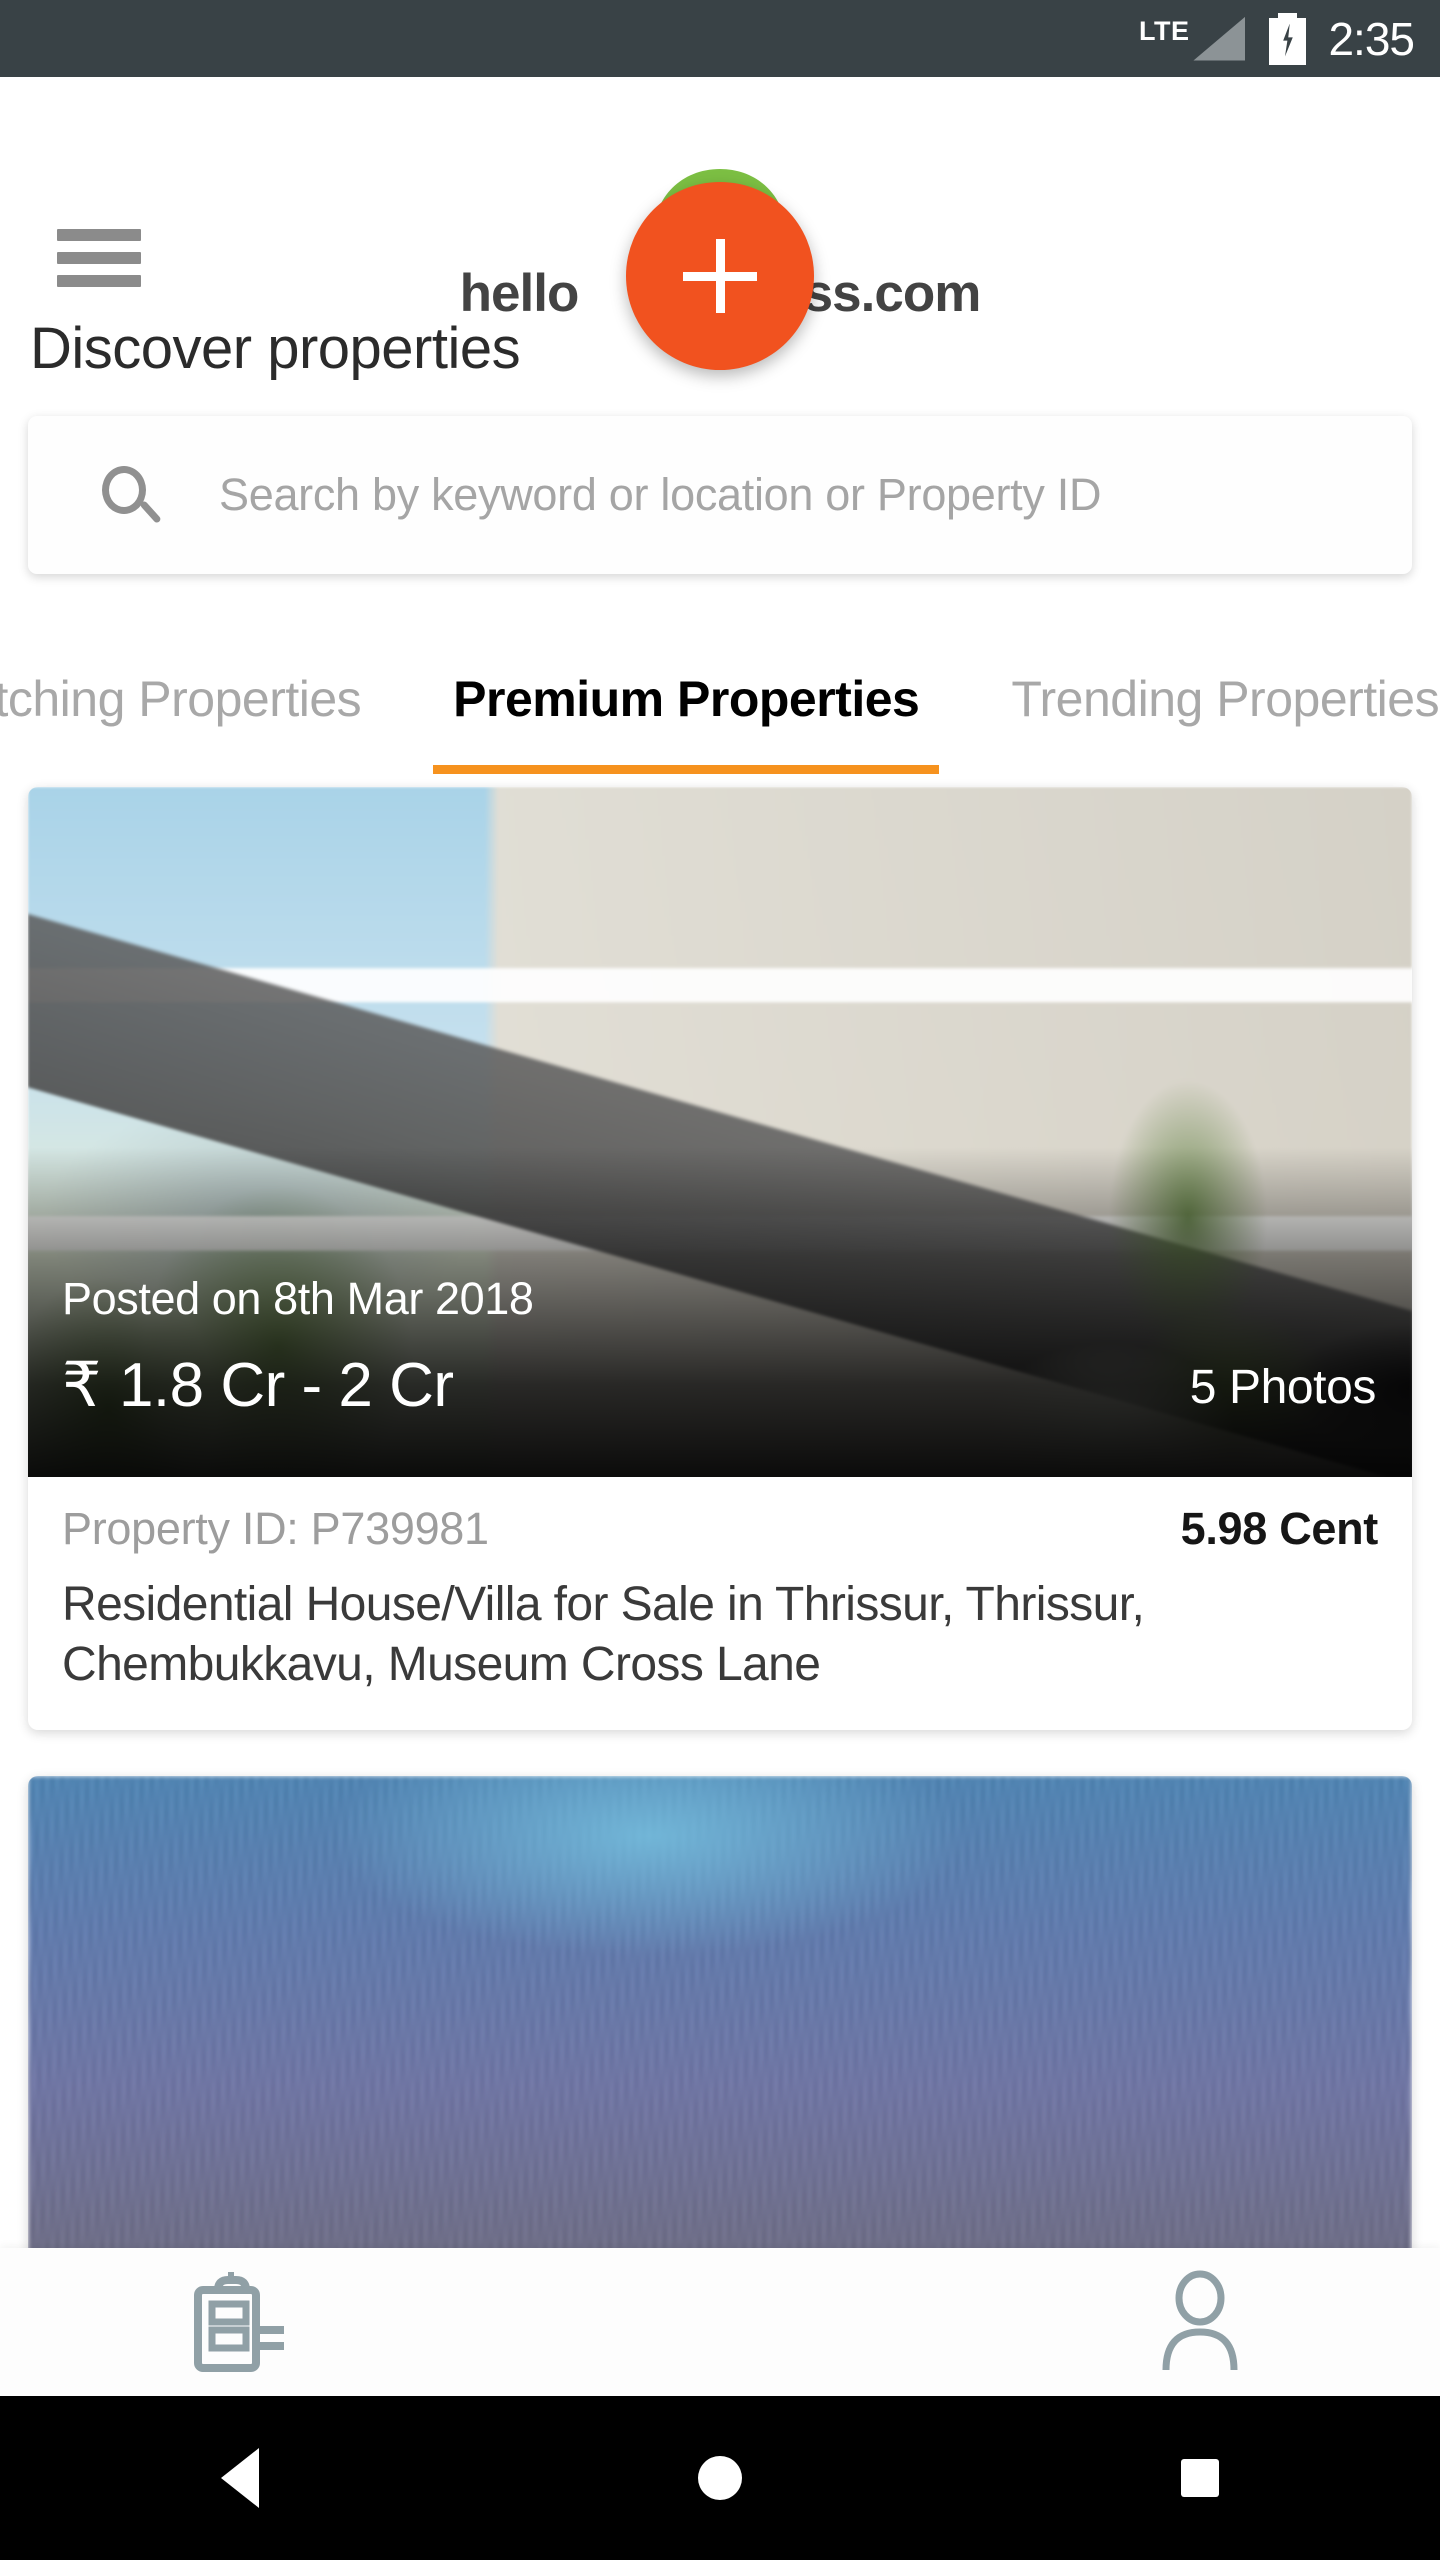  I want to click on network-indicator: LTE, so click(1192, 38).